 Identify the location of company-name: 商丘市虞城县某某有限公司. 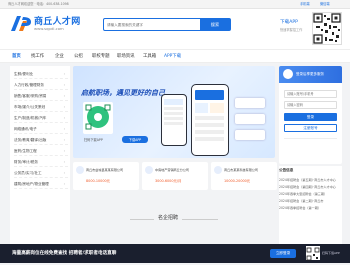
(105, 170).